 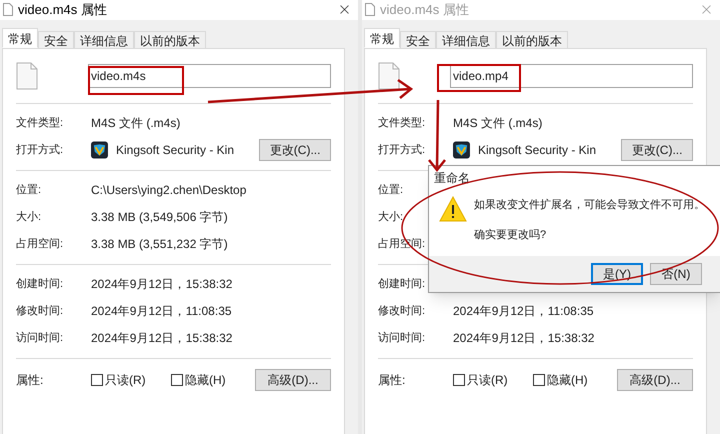 I want to click on field-value: 3.38 MB (3,549,506 字节), so click(x=159, y=217).